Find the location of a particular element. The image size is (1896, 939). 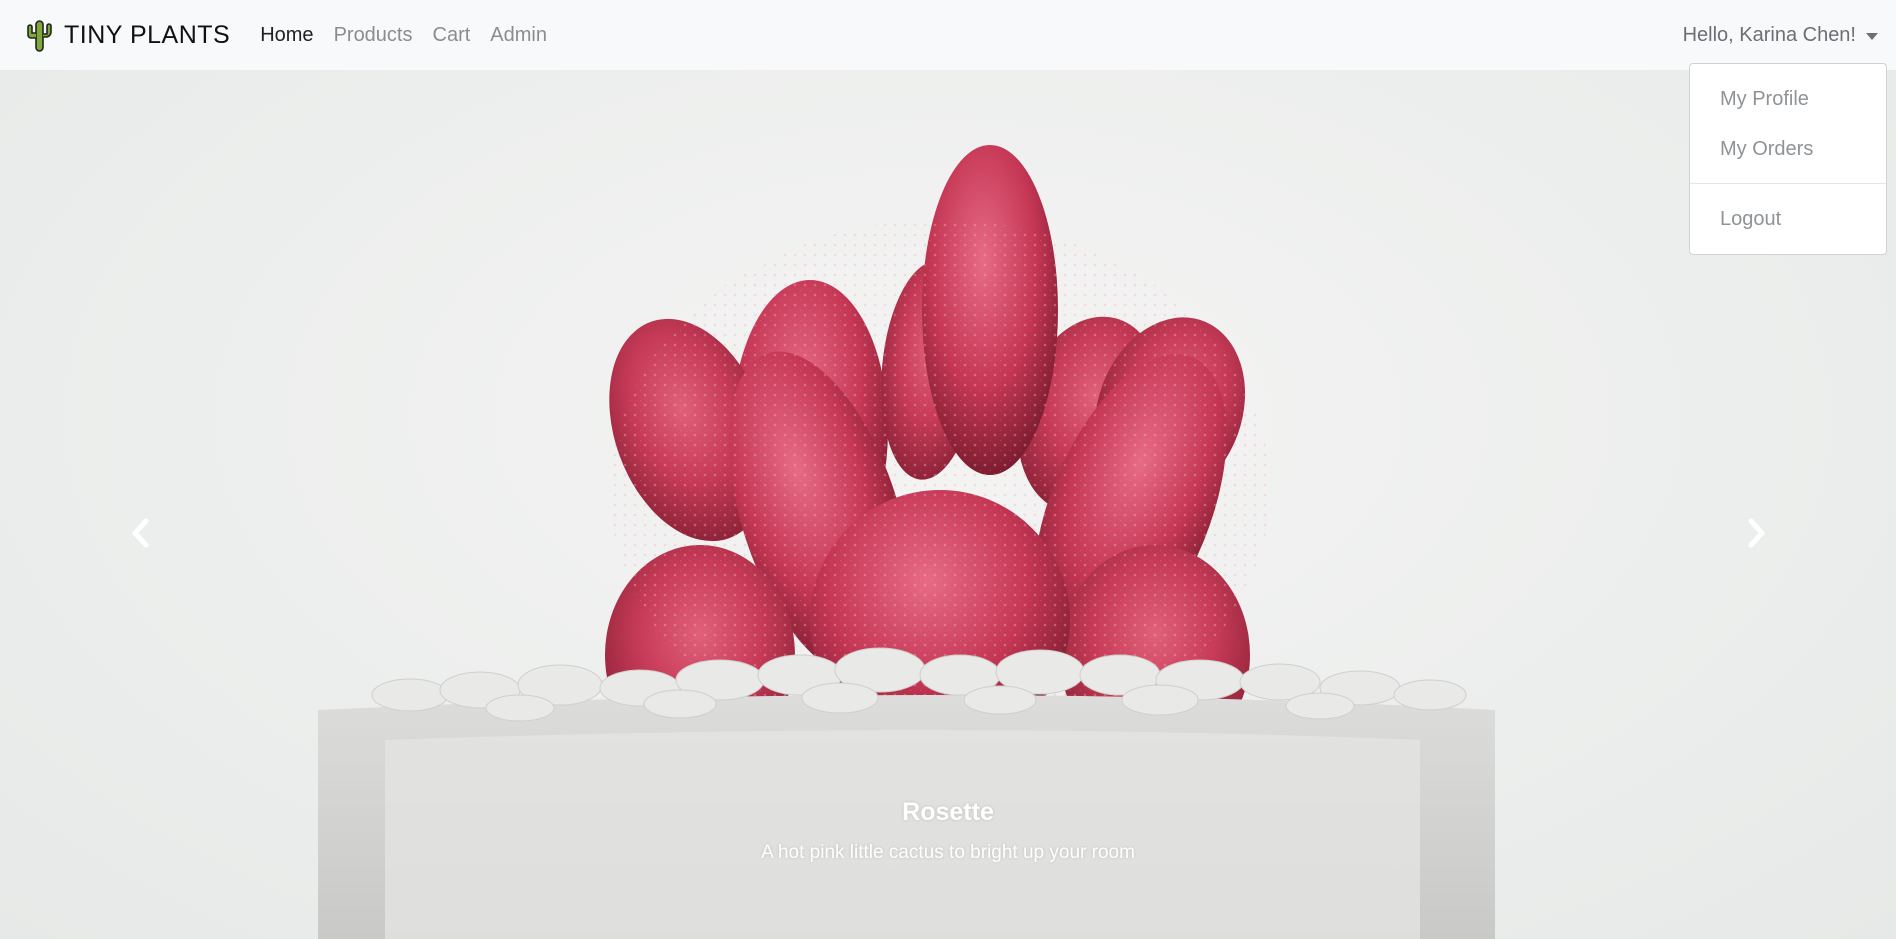

menu-item-my-orders: My Orders is located at coordinates (1788, 149).